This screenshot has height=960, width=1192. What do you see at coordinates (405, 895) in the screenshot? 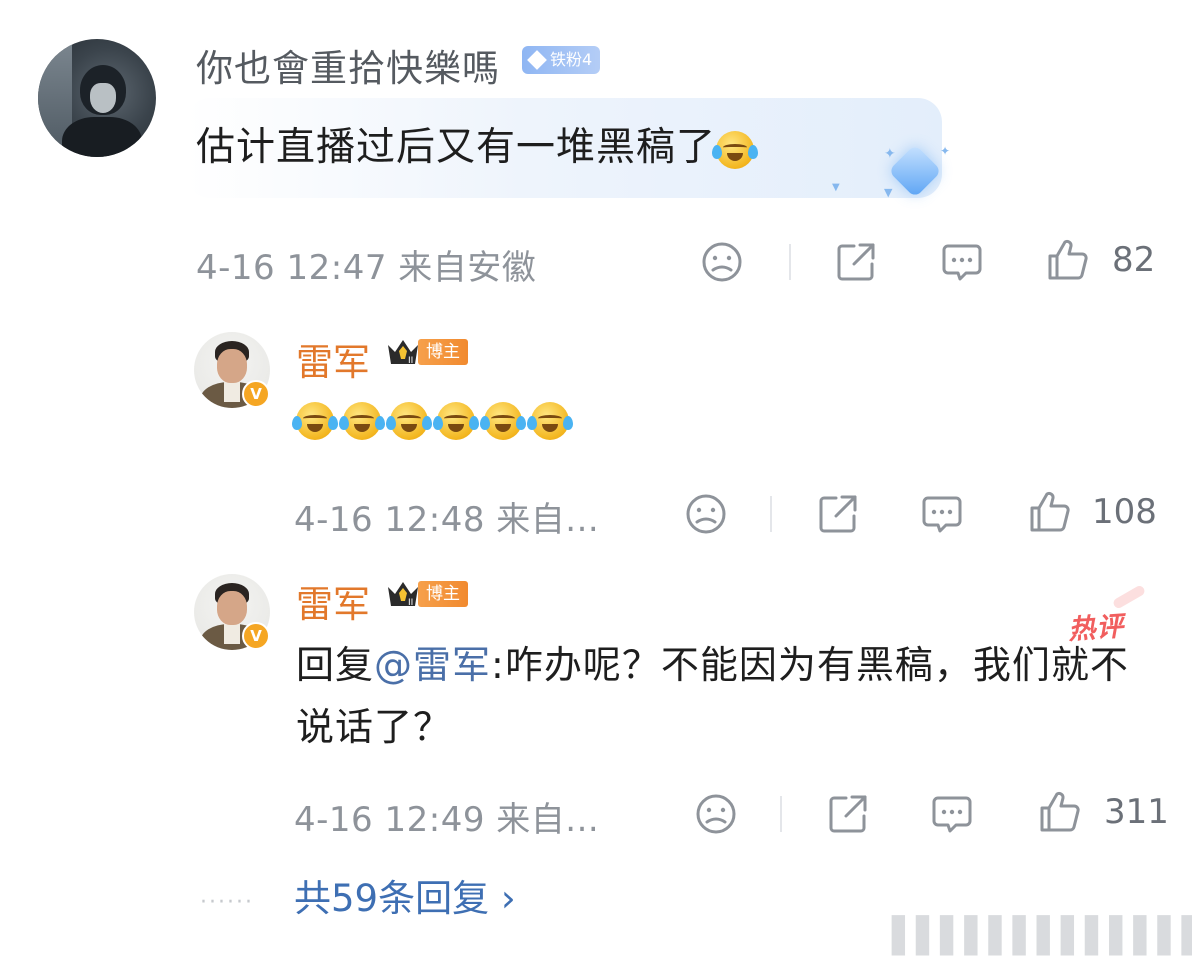
I see `more-replies-link: 共59条回复 ›` at bounding box center [405, 895].